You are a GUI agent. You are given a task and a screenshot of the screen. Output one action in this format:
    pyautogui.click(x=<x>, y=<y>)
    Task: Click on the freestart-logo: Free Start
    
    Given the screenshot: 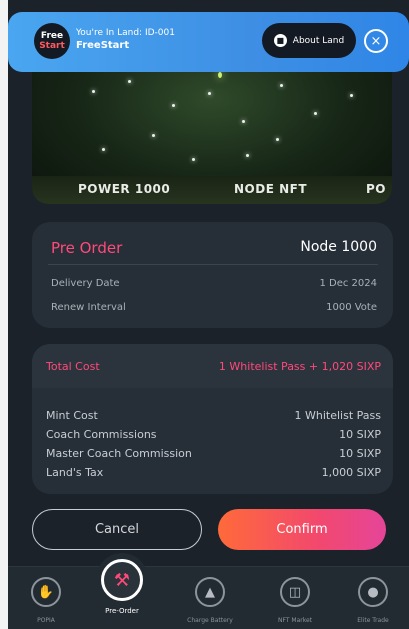 What is the action you would take?
    pyautogui.click(x=52, y=41)
    